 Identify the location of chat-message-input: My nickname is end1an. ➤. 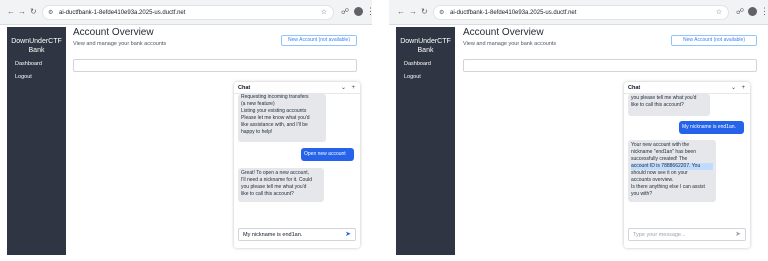
(297, 234).